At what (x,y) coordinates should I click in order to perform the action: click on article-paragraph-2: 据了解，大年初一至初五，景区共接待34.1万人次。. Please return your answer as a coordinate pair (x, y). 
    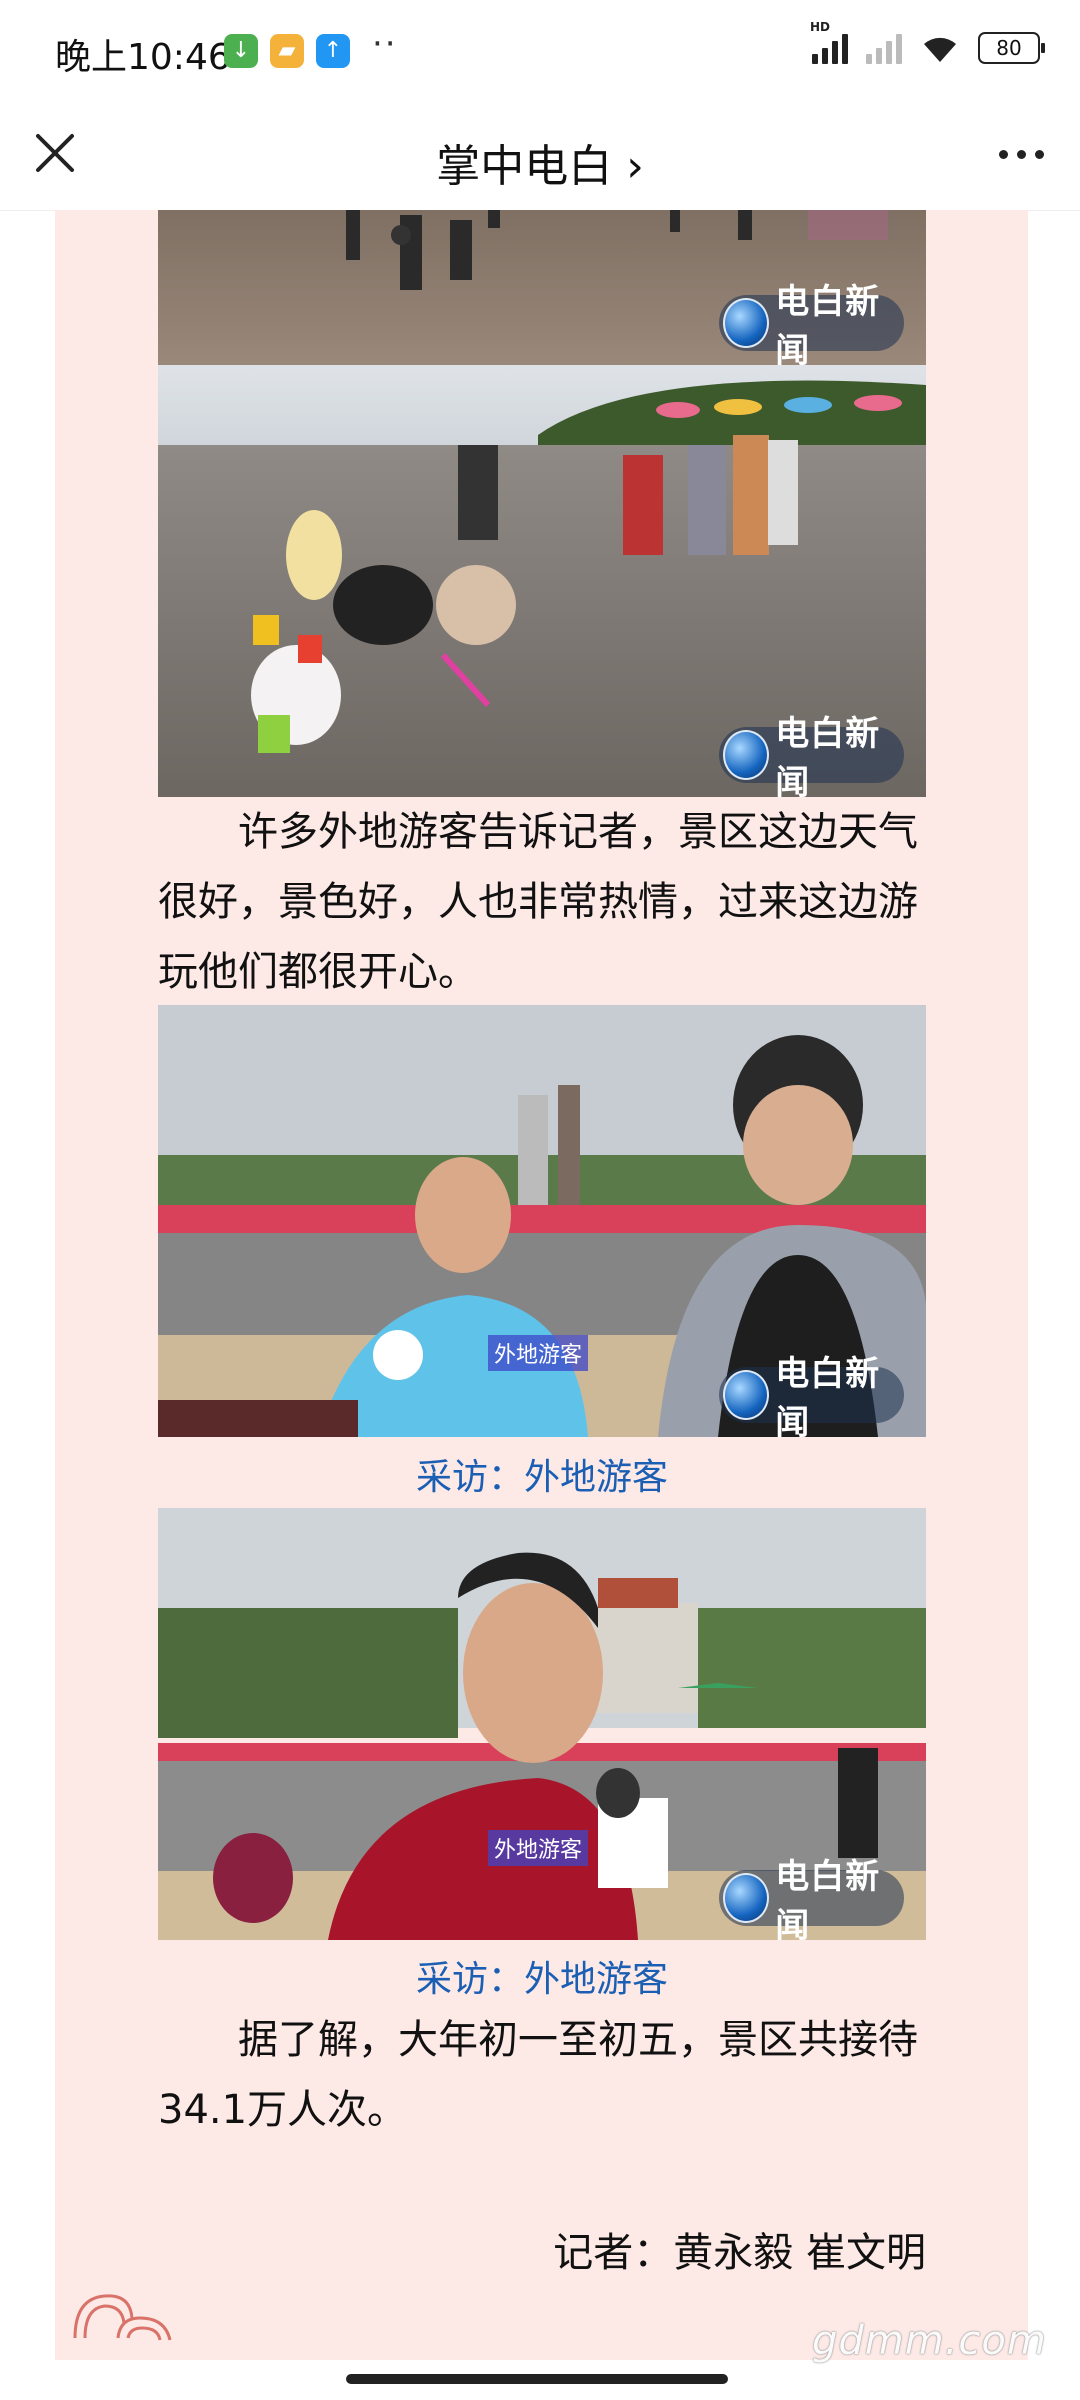
    Looking at the image, I should click on (538, 2075).